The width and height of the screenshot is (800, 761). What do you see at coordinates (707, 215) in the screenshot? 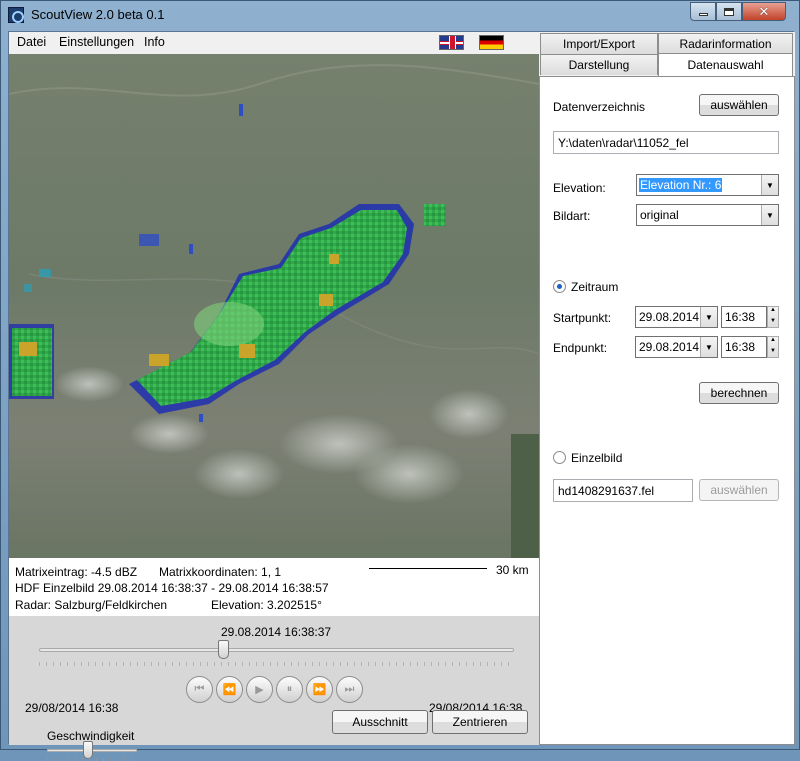
I see `image-type-select: original ▼` at bounding box center [707, 215].